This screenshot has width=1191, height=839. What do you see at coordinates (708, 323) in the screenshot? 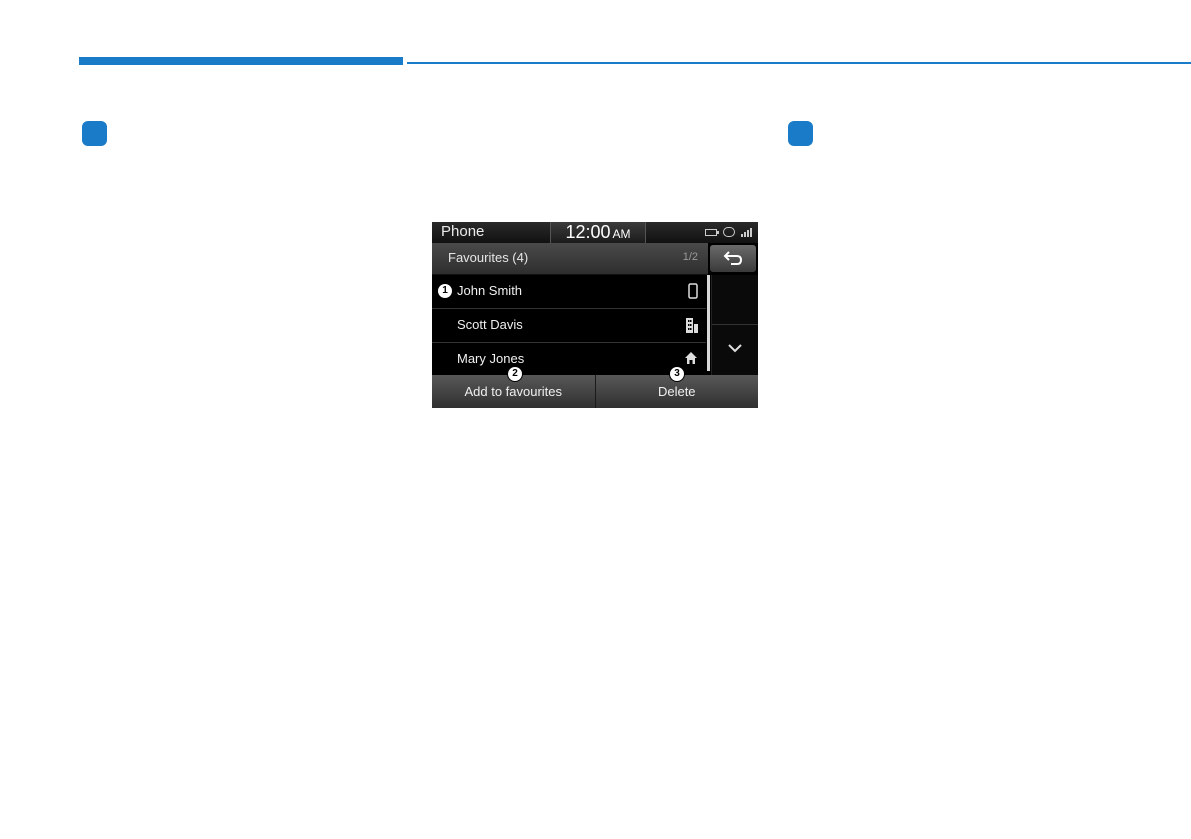
I see `scrollbar` at bounding box center [708, 323].